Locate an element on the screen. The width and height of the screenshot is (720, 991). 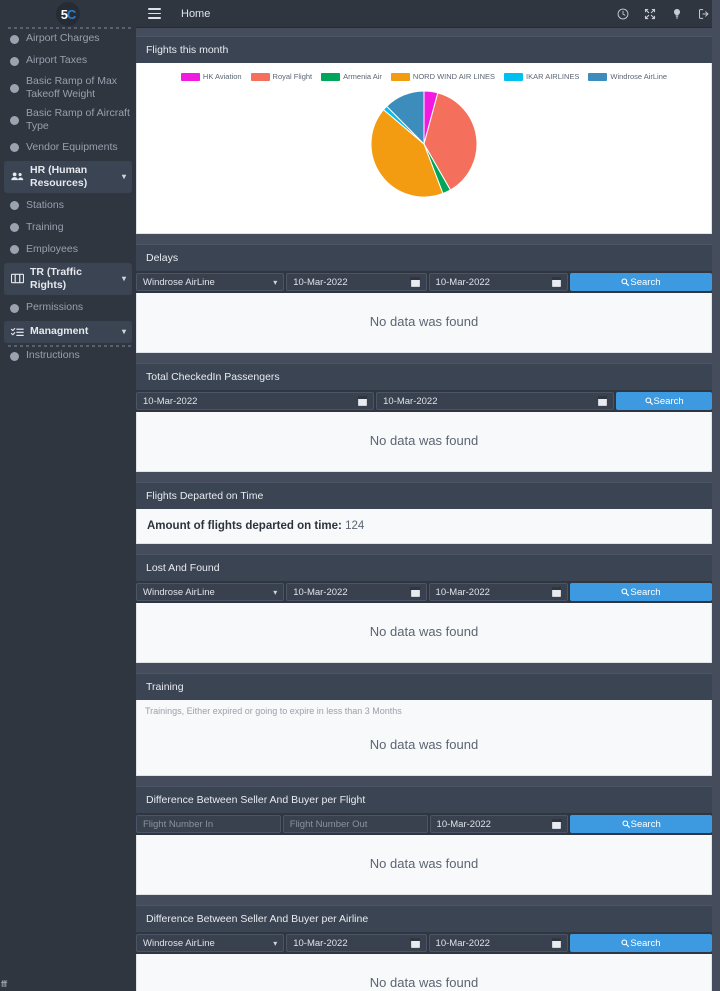
sidebar-item-instructions: Instructions is located at coordinates (68, 356).